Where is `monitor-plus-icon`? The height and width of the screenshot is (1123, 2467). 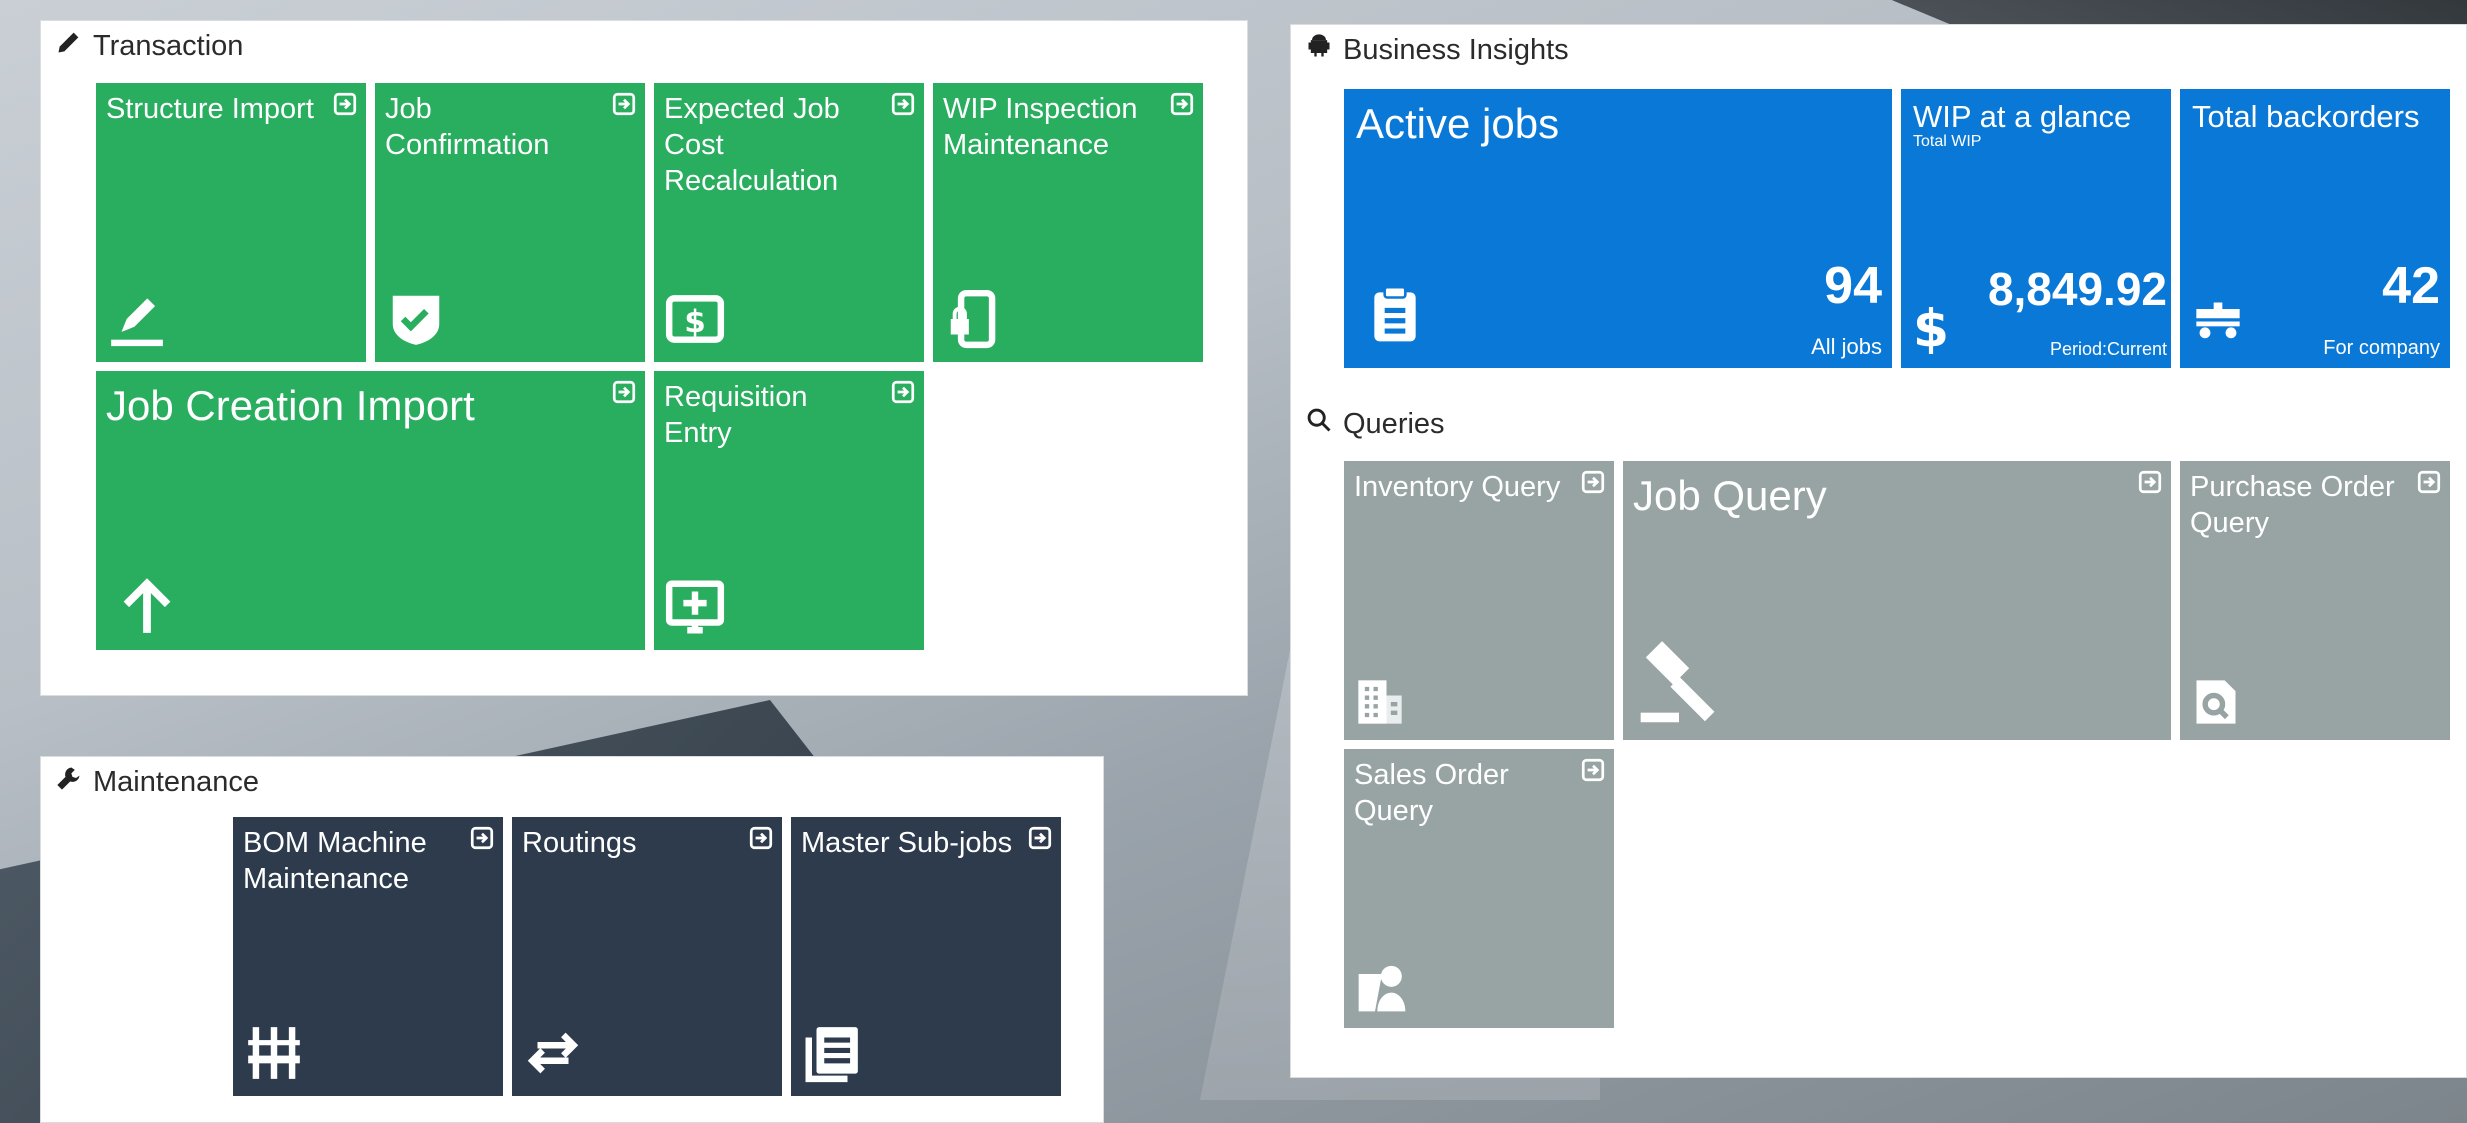 monitor-plus-icon is located at coordinates (695, 607).